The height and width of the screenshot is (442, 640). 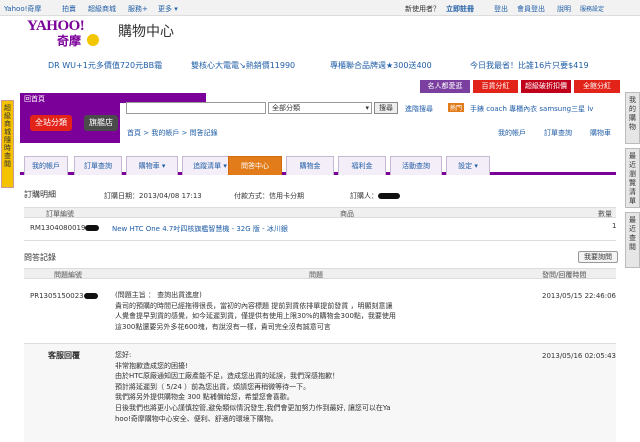 I want to click on tab-my-account: 我的帳戶, so click(x=46, y=165).